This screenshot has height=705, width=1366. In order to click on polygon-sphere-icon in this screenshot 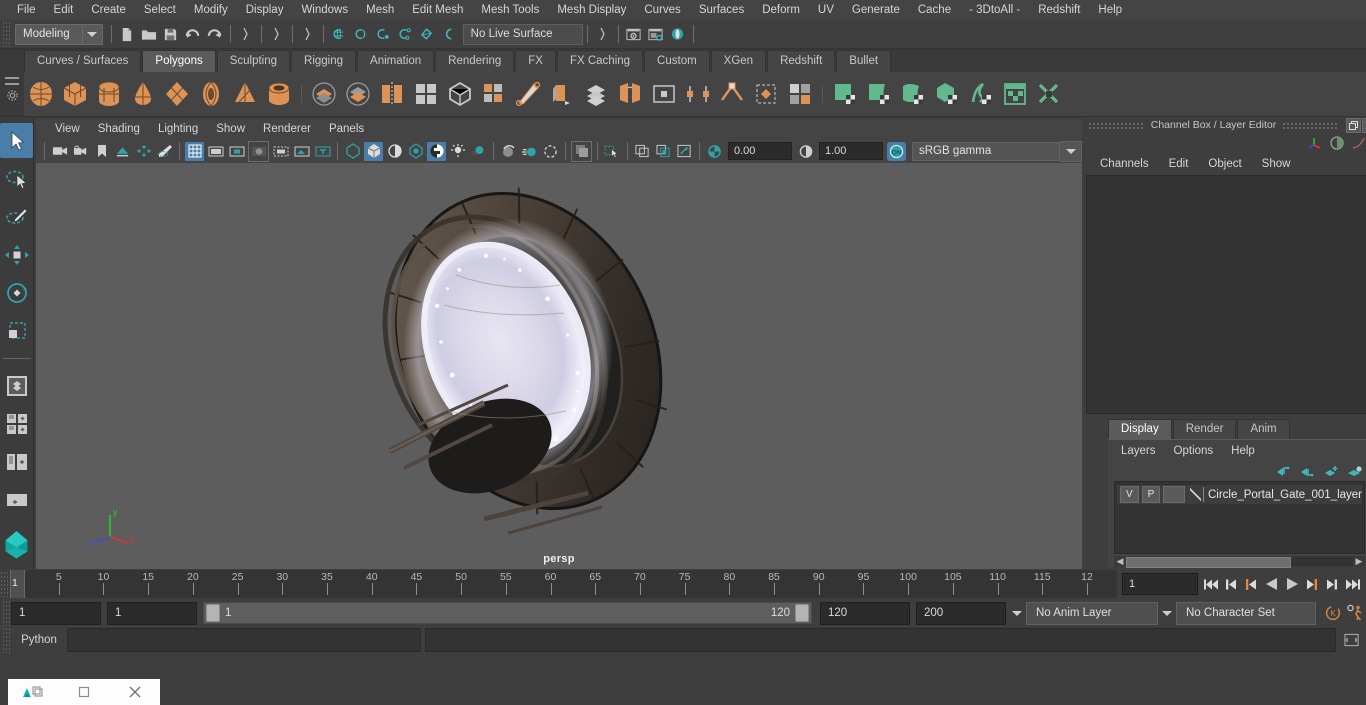, I will do `click(41, 94)`.